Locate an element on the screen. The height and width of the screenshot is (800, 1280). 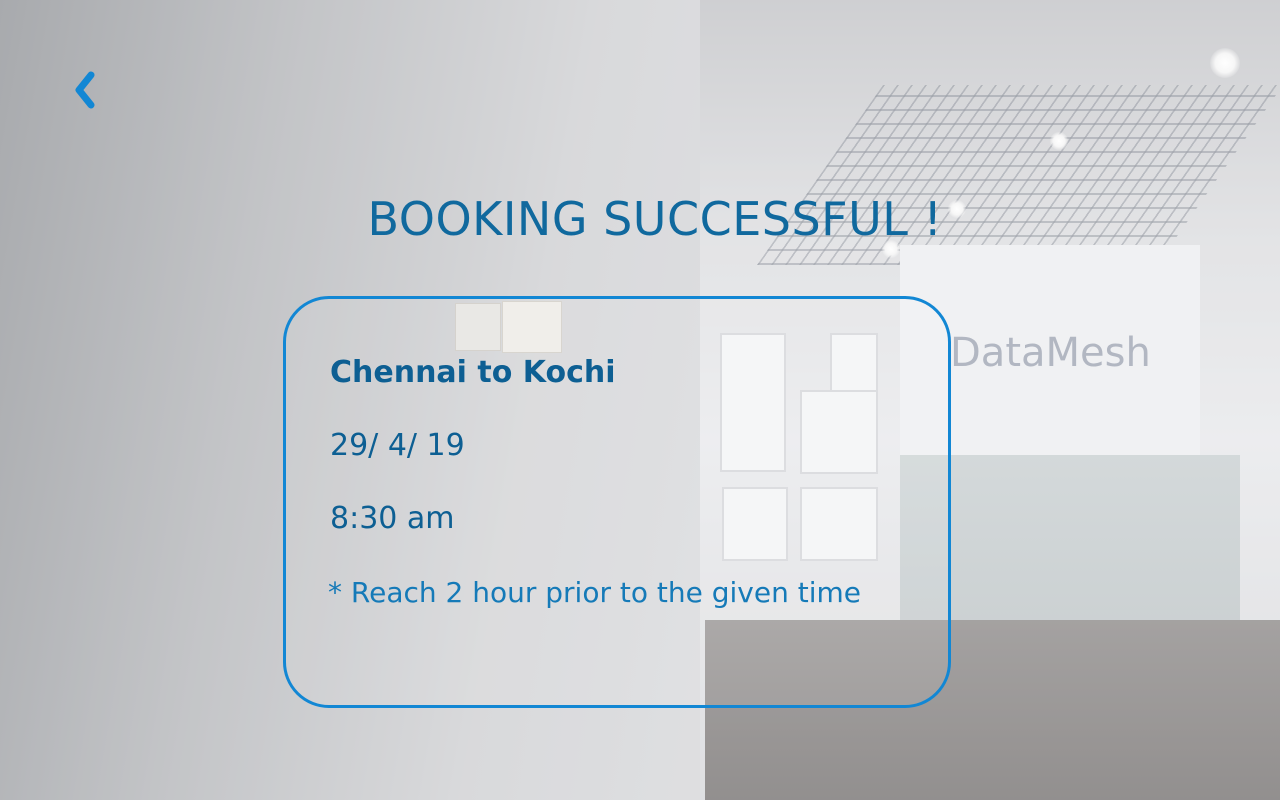
page-title: BOOKING SUCCESSFUL ! is located at coordinates (655, 219).